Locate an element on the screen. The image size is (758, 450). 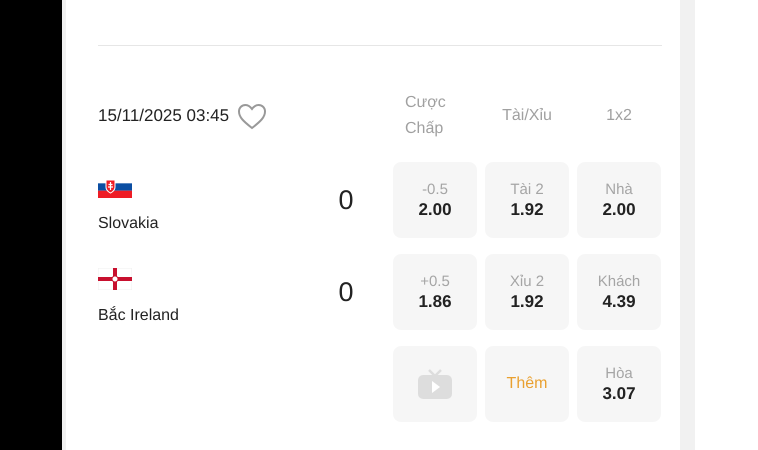
odds-button: Xỉu 2 1.92 is located at coordinates (527, 292).